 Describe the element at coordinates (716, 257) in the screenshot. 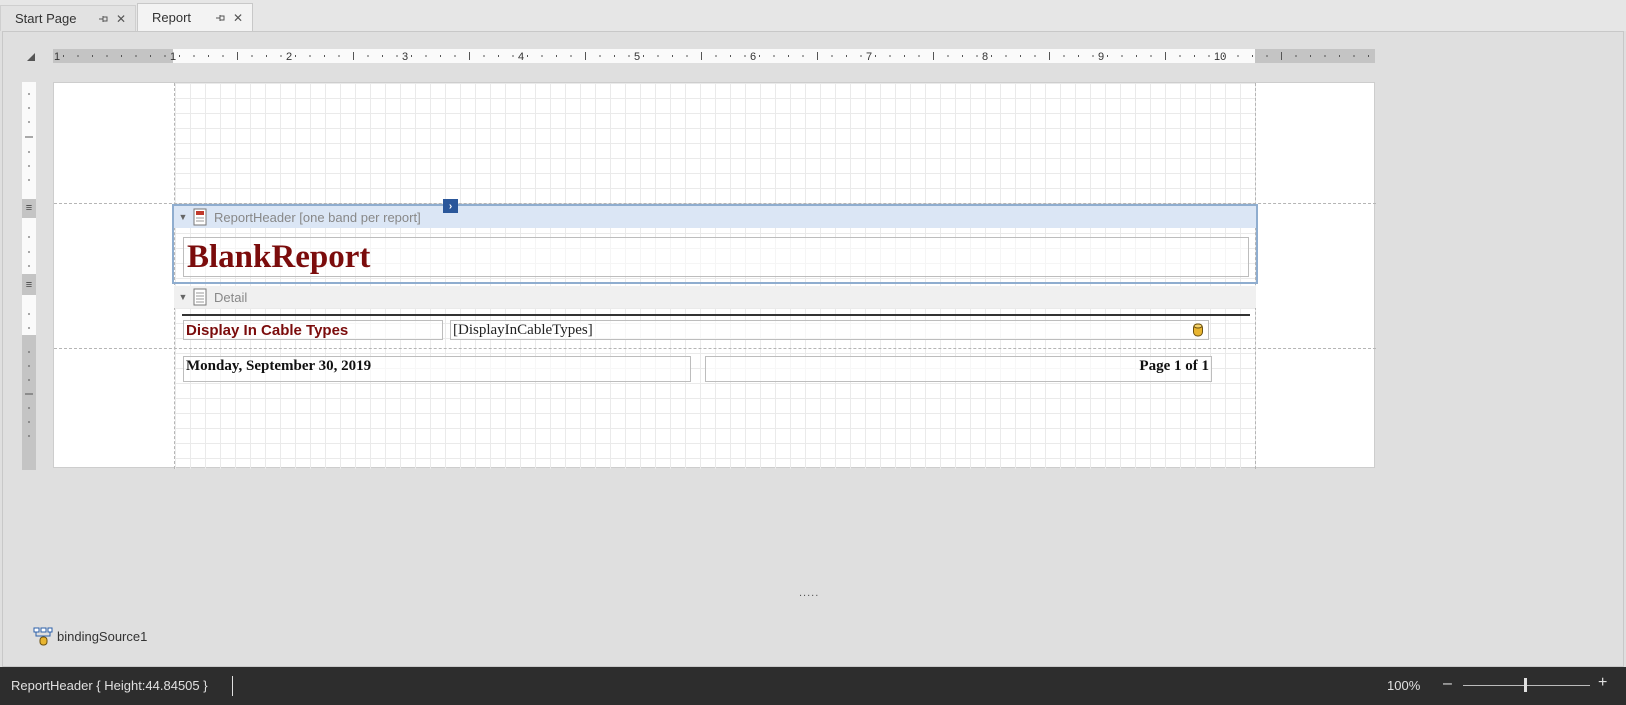

I see `report-title-label: BlankReport` at that location.